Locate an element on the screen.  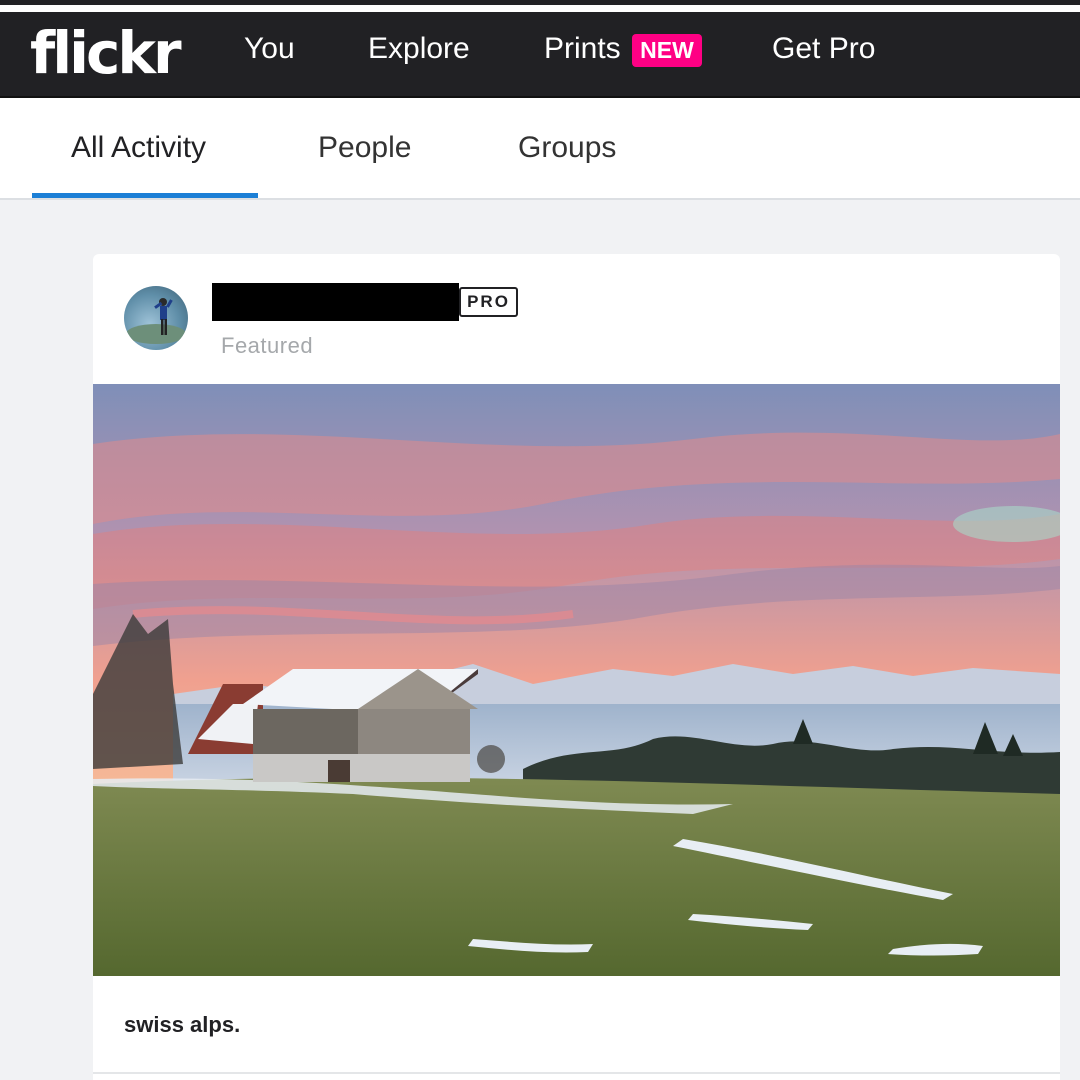
active-tab-indicator is located at coordinates (145, 195).